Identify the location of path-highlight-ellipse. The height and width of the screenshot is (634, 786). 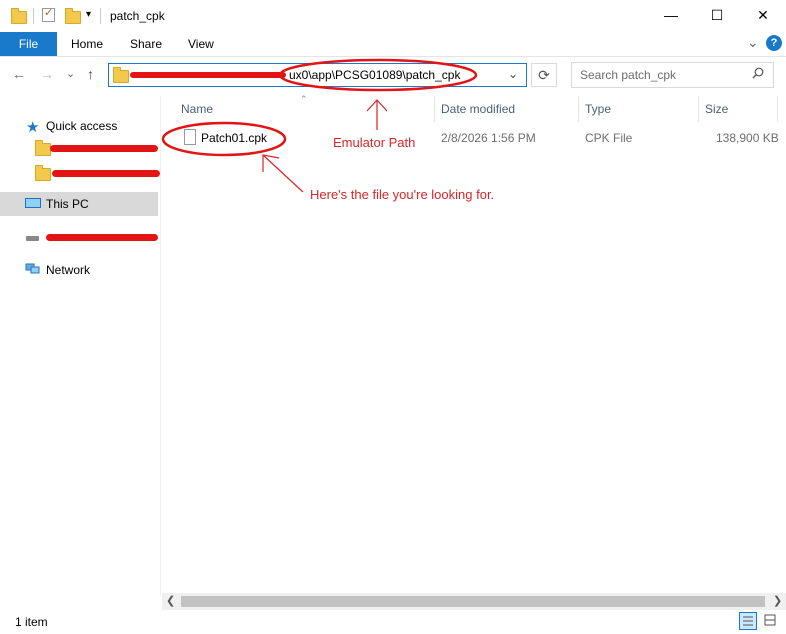
(378, 75).